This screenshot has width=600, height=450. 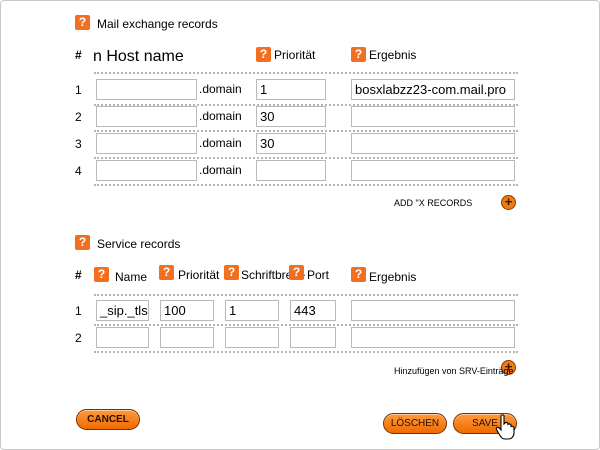 What do you see at coordinates (433, 89) in the screenshot?
I see `mx-result-field: bosxlabzz23-com.mail.pro` at bounding box center [433, 89].